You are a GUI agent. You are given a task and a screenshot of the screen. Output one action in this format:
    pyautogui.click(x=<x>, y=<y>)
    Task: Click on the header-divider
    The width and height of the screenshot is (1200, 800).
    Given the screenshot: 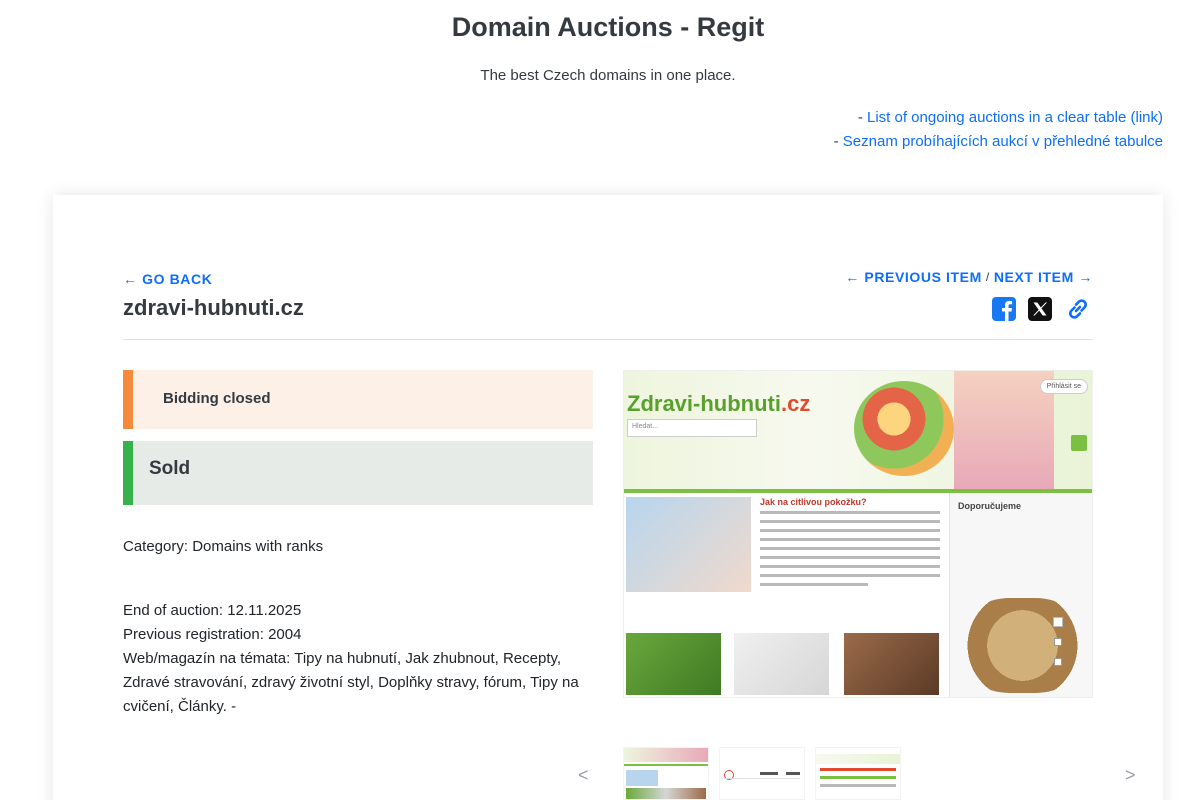 What is the action you would take?
    pyautogui.click(x=608, y=339)
    